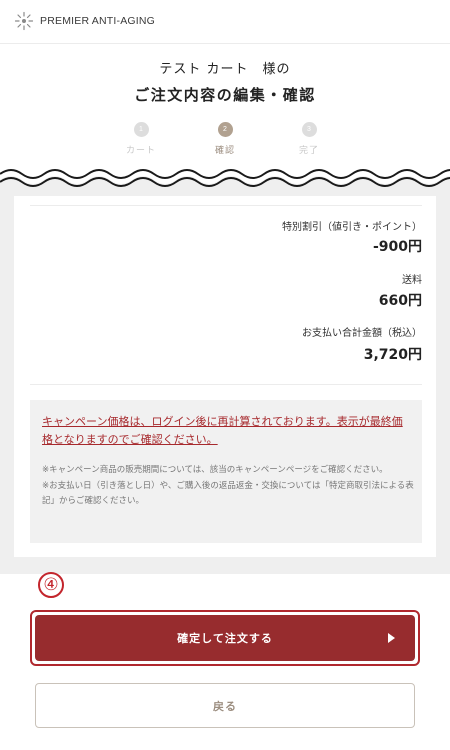 This screenshot has width=450, height=750. What do you see at coordinates (352, 227) in the screenshot?
I see `discount-label: 特別割引（値引き・ポイント）` at bounding box center [352, 227].